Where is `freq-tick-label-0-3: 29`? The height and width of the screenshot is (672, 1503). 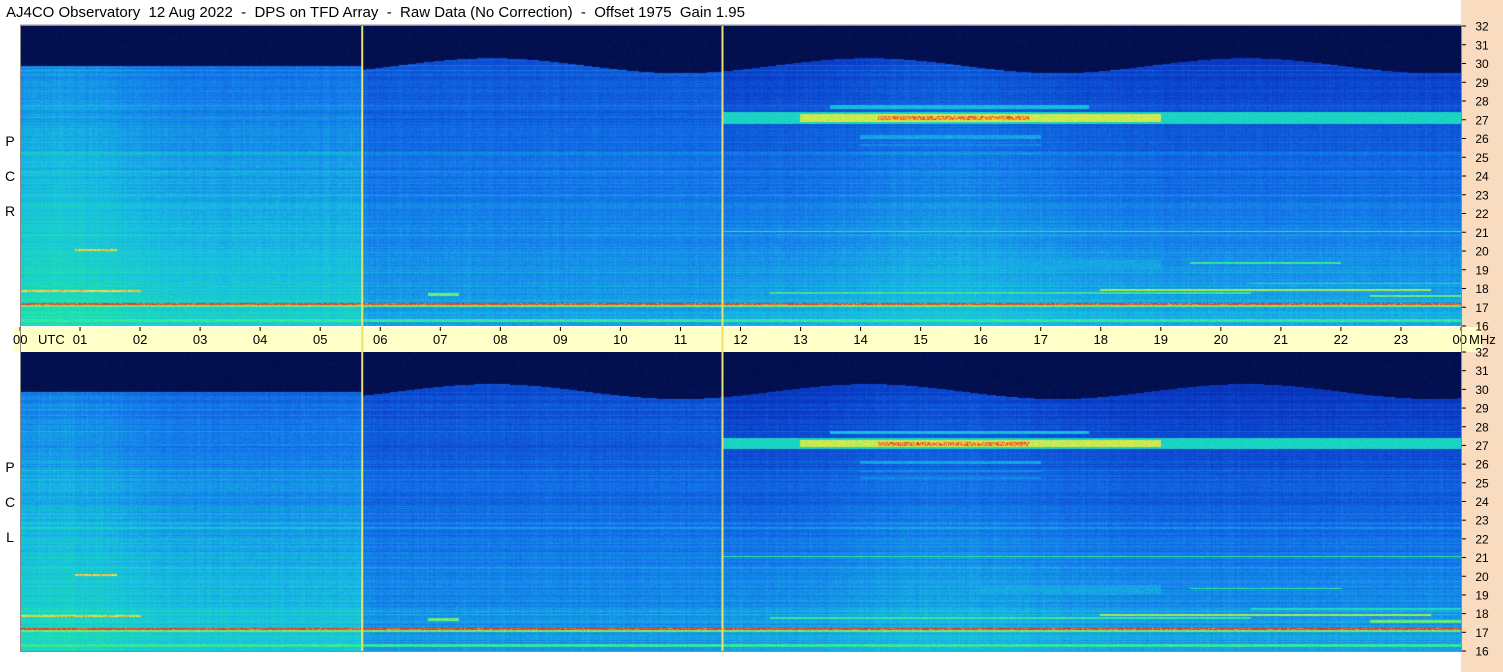
freq-tick-label-0-3: 29 is located at coordinates (1482, 83).